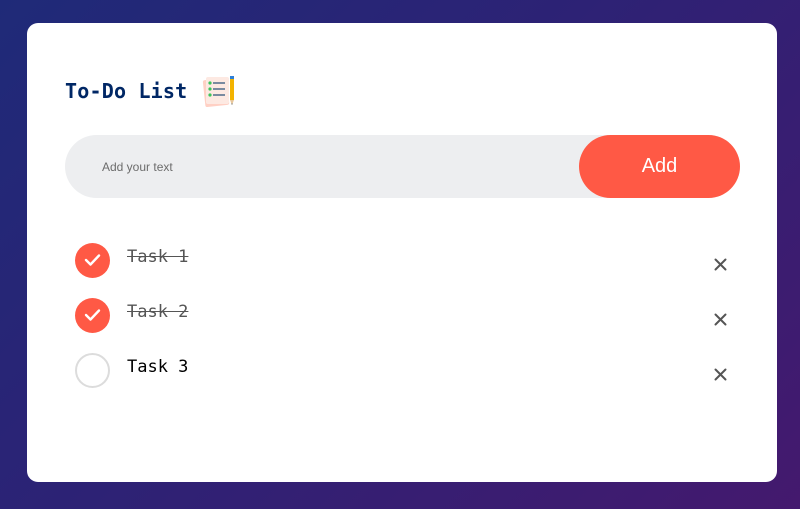 The image size is (800, 509). I want to click on header: To-Do List, so click(151, 91).